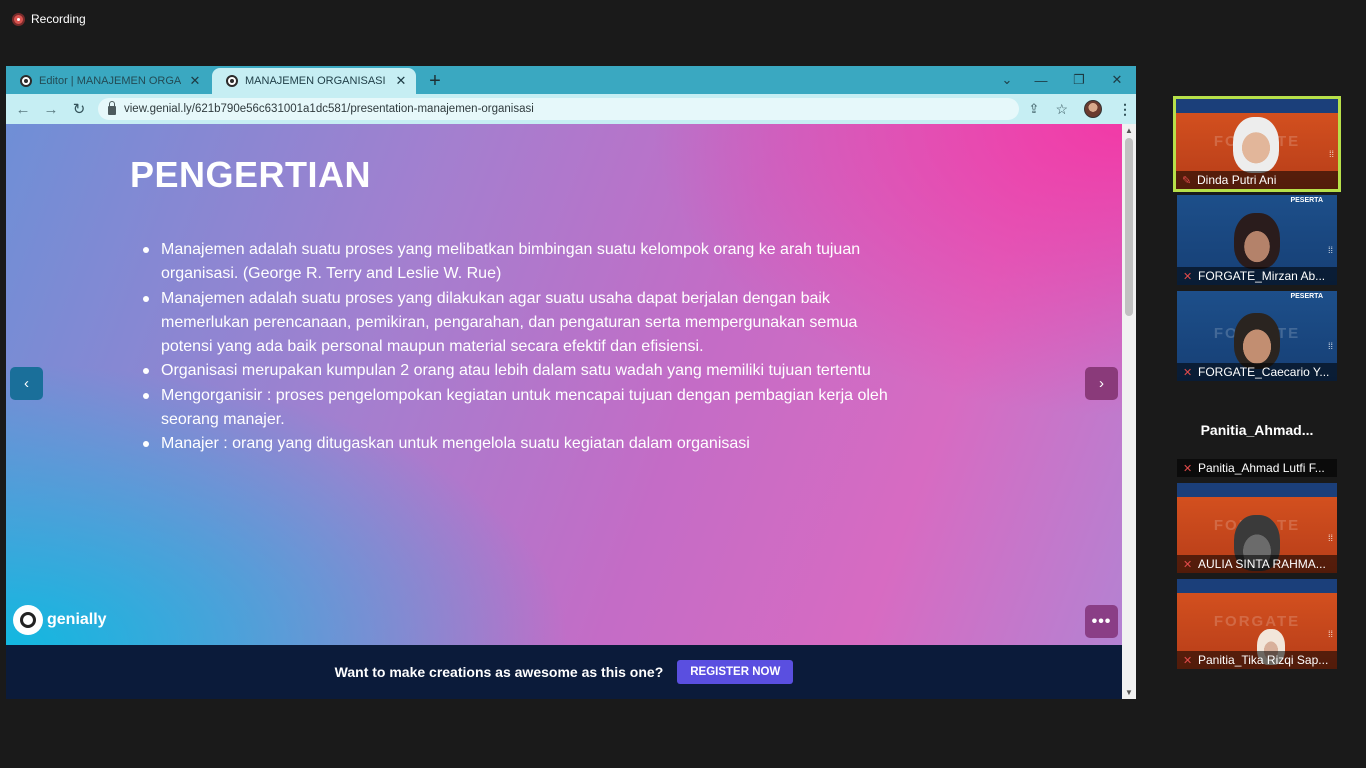 Image resolution: width=1366 pixels, height=768 pixels. Describe the element at coordinates (1041, 80) in the screenshot. I see `minimize-icon: —` at that location.